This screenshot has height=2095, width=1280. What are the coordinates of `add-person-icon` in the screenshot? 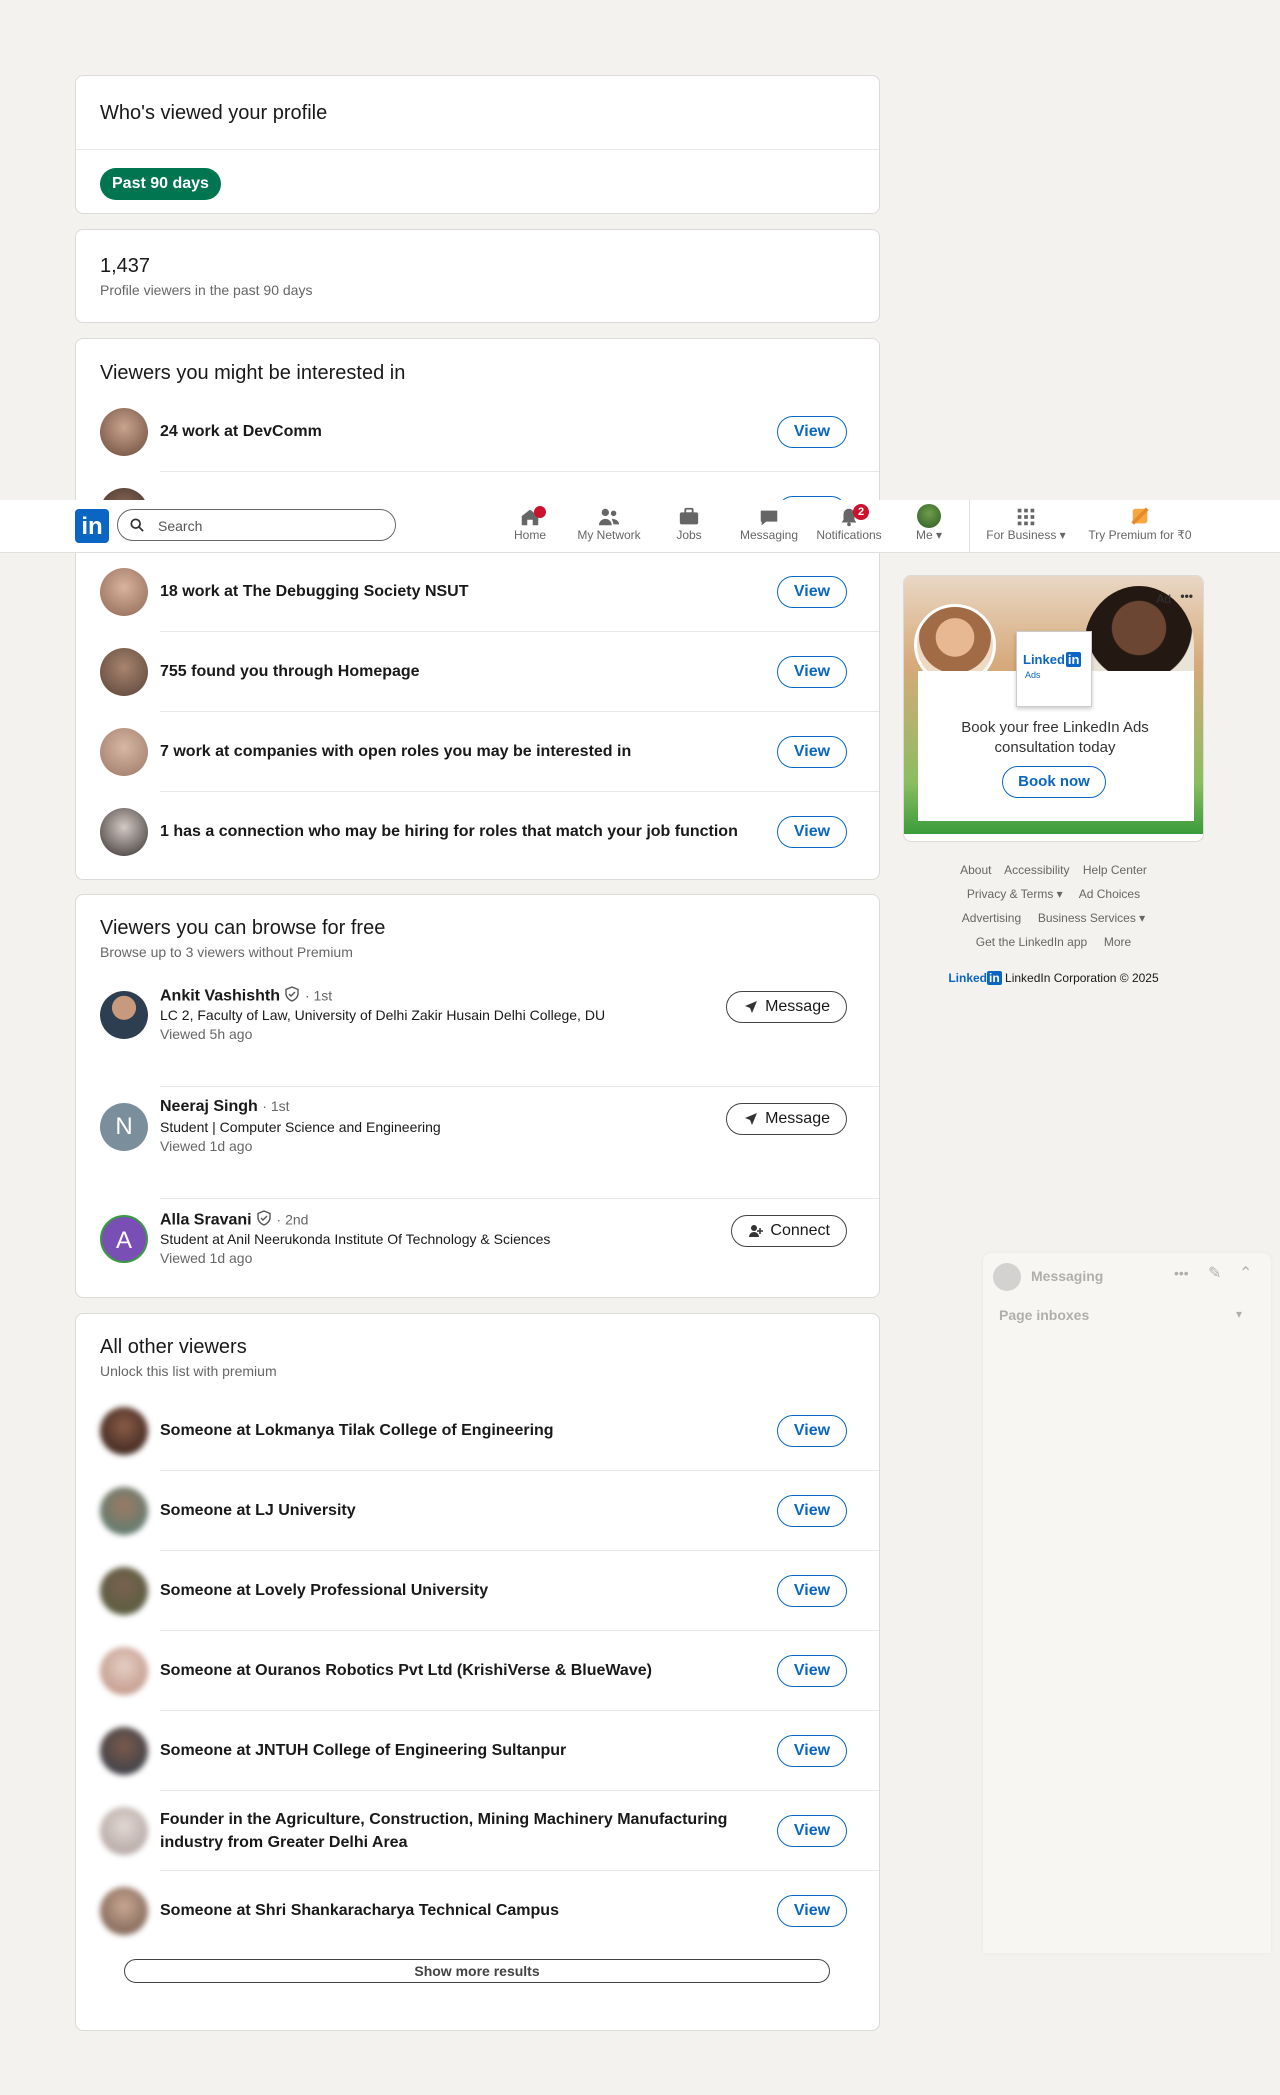 It's located at (756, 1231).